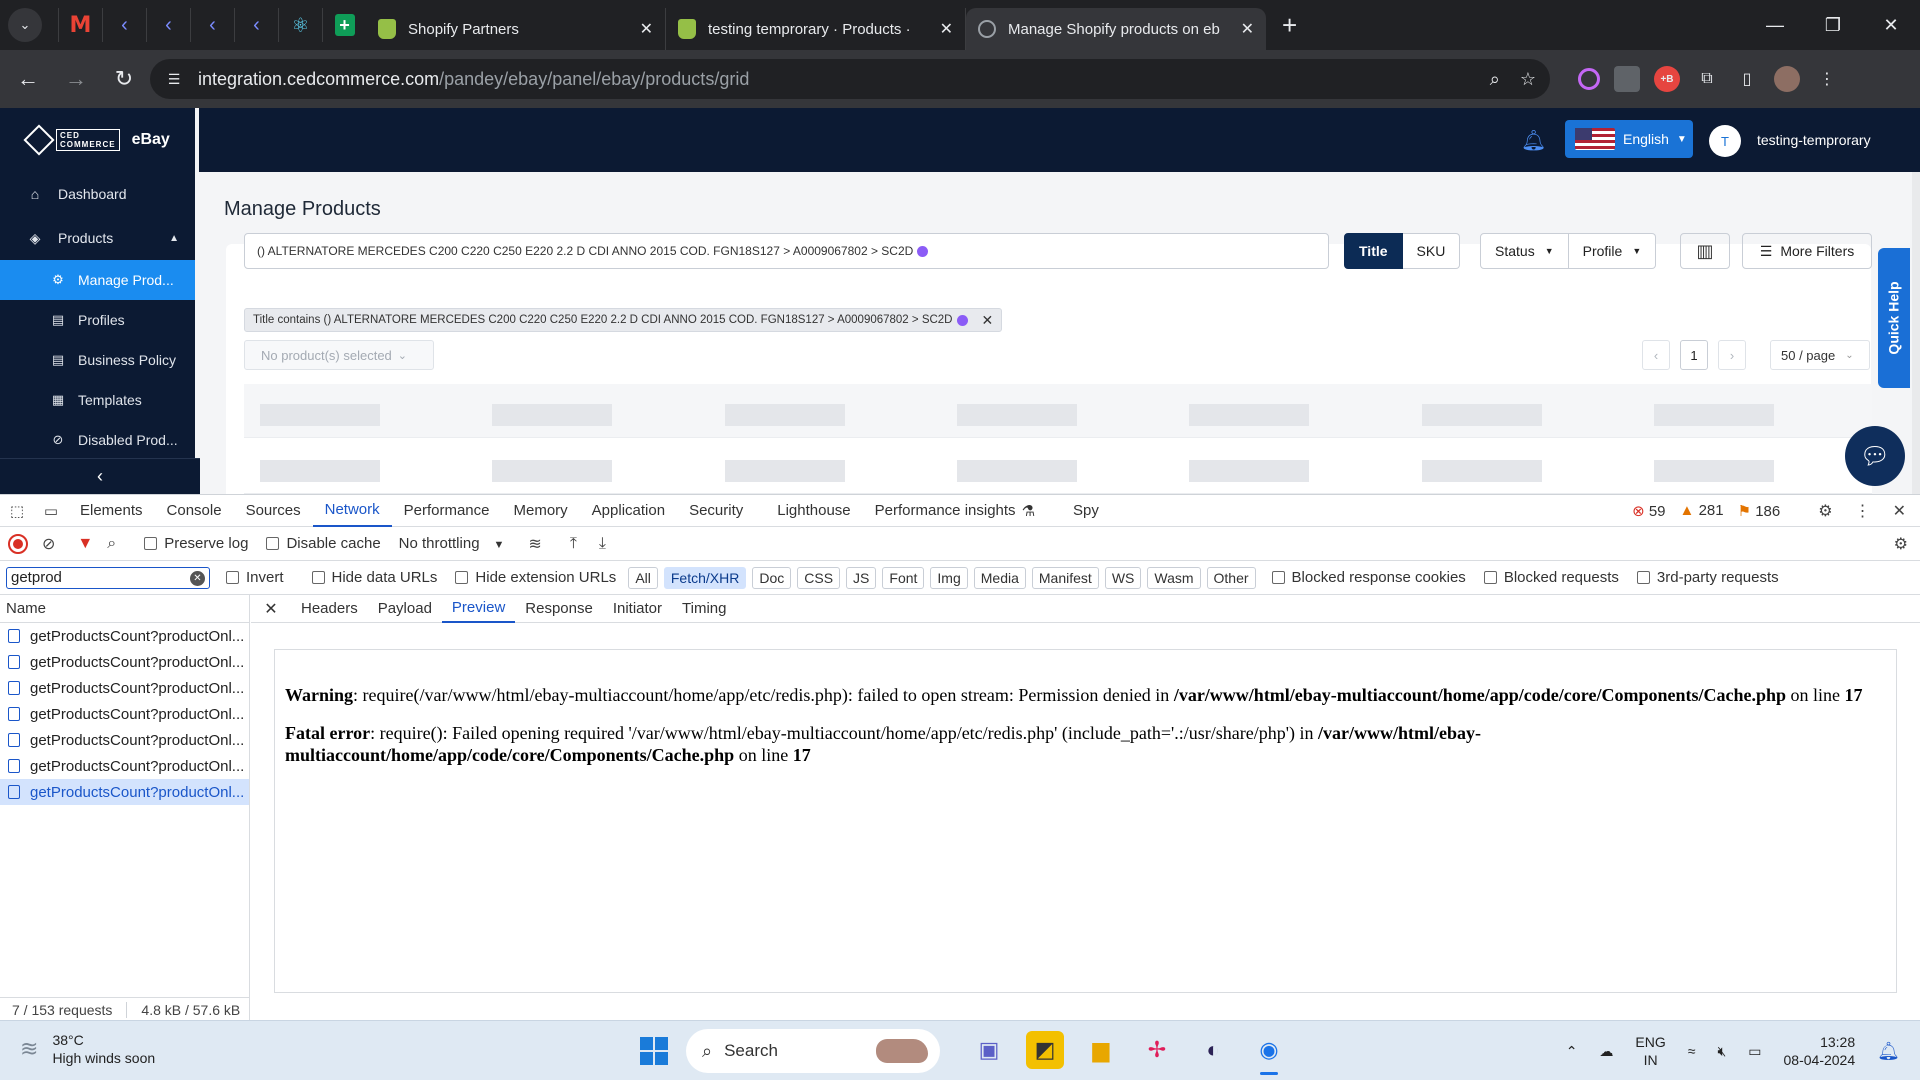 Image resolution: width=1920 pixels, height=1080 pixels. Describe the element at coordinates (1707, 577) in the screenshot. I see `third-party-checkbox: 3rd-party requests` at that location.